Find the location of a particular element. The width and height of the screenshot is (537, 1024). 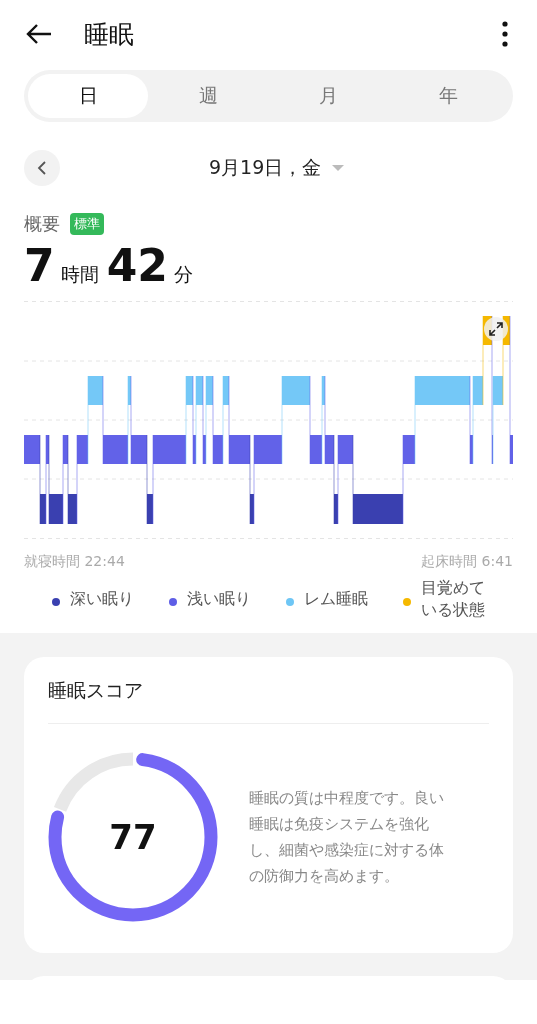

period-tab: 月 is located at coordinates (328, 96).